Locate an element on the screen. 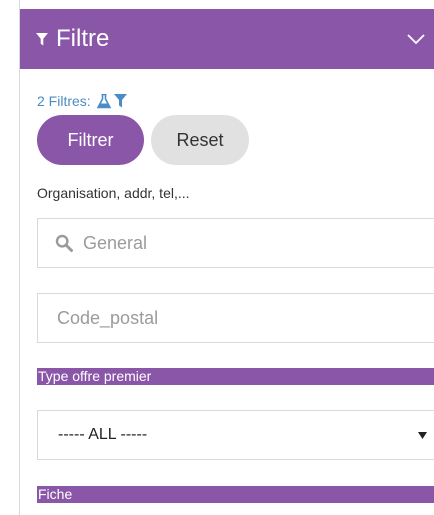 The image size is (434, 515). general-search-input is located at coordinates (258, 243).